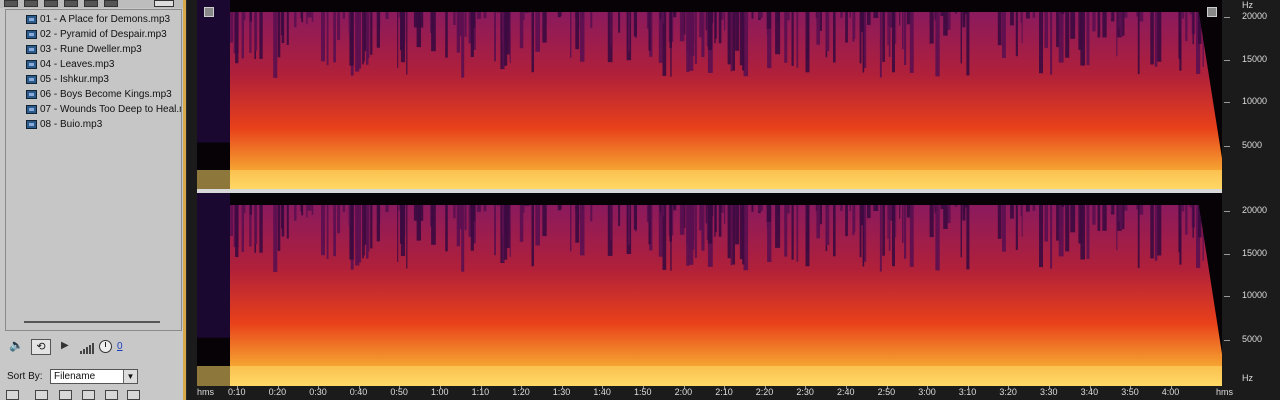  What do you see at coordinates (1251, 95) in the screenshot?
I see `frequency-scale-top: Hz 20000 15000 10000 5000` at bounding box center [1251, 95].